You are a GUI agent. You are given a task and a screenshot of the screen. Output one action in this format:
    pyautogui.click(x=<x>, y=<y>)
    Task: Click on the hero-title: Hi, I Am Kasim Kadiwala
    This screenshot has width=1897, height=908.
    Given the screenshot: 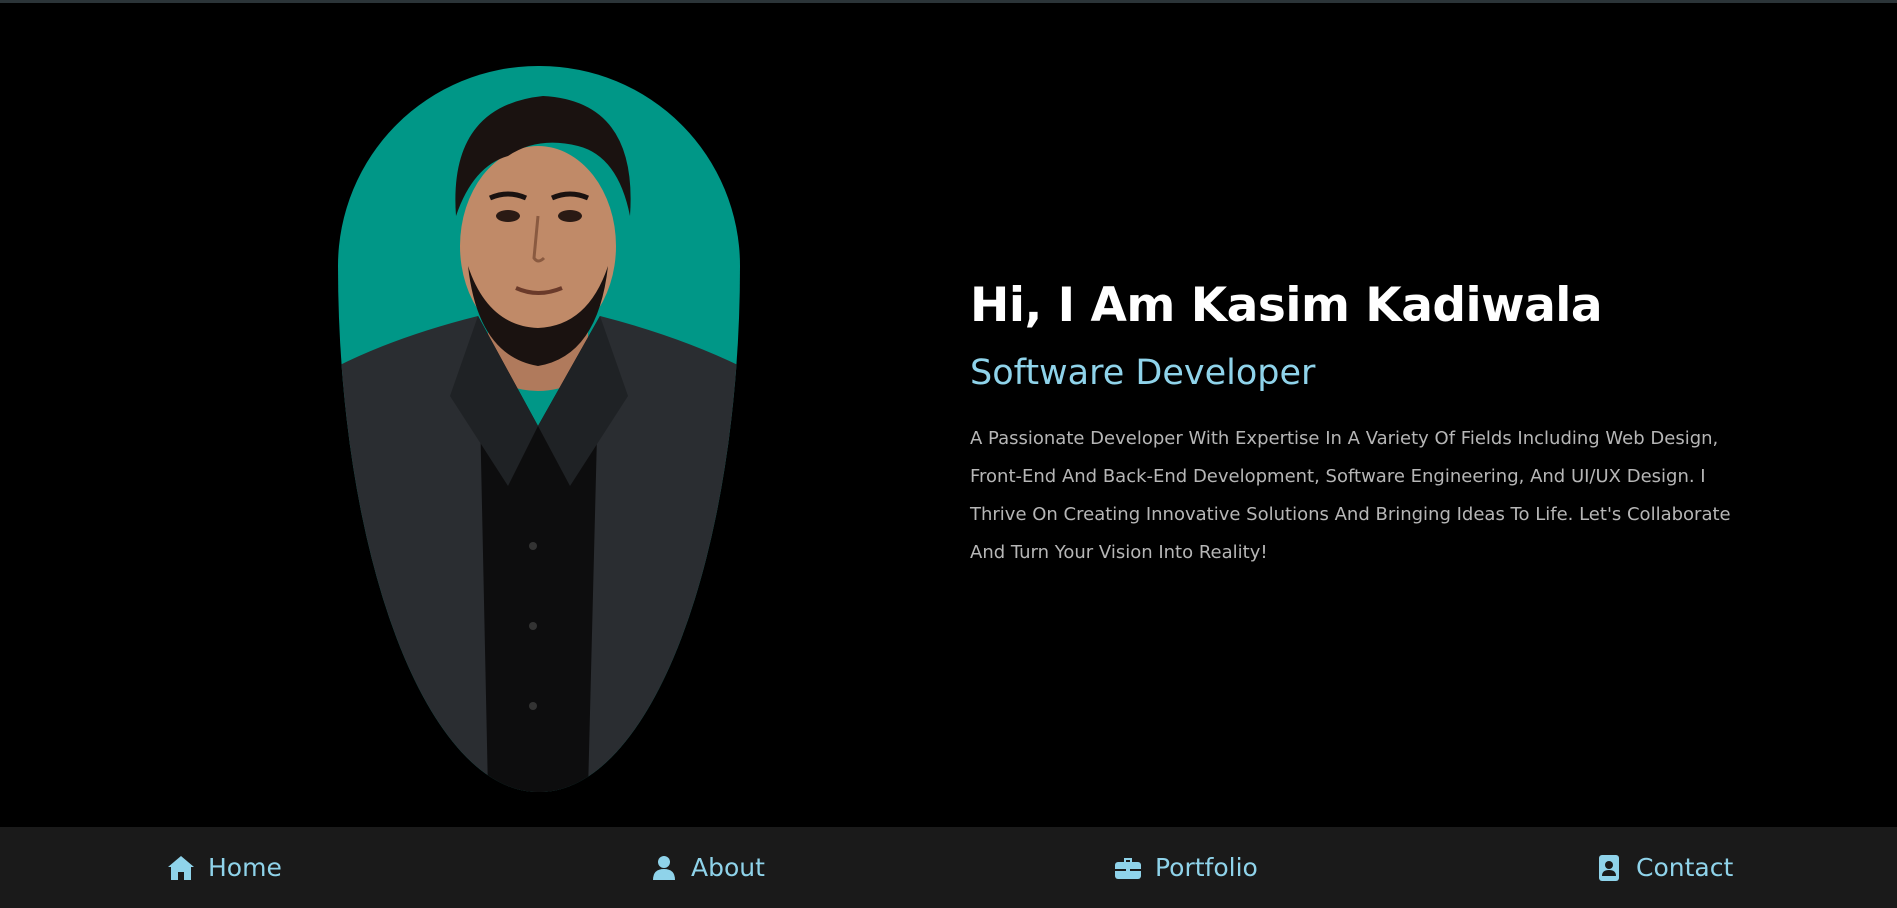 What is the action you would take?
    pyautogui.click(x=1286, y=305)
    